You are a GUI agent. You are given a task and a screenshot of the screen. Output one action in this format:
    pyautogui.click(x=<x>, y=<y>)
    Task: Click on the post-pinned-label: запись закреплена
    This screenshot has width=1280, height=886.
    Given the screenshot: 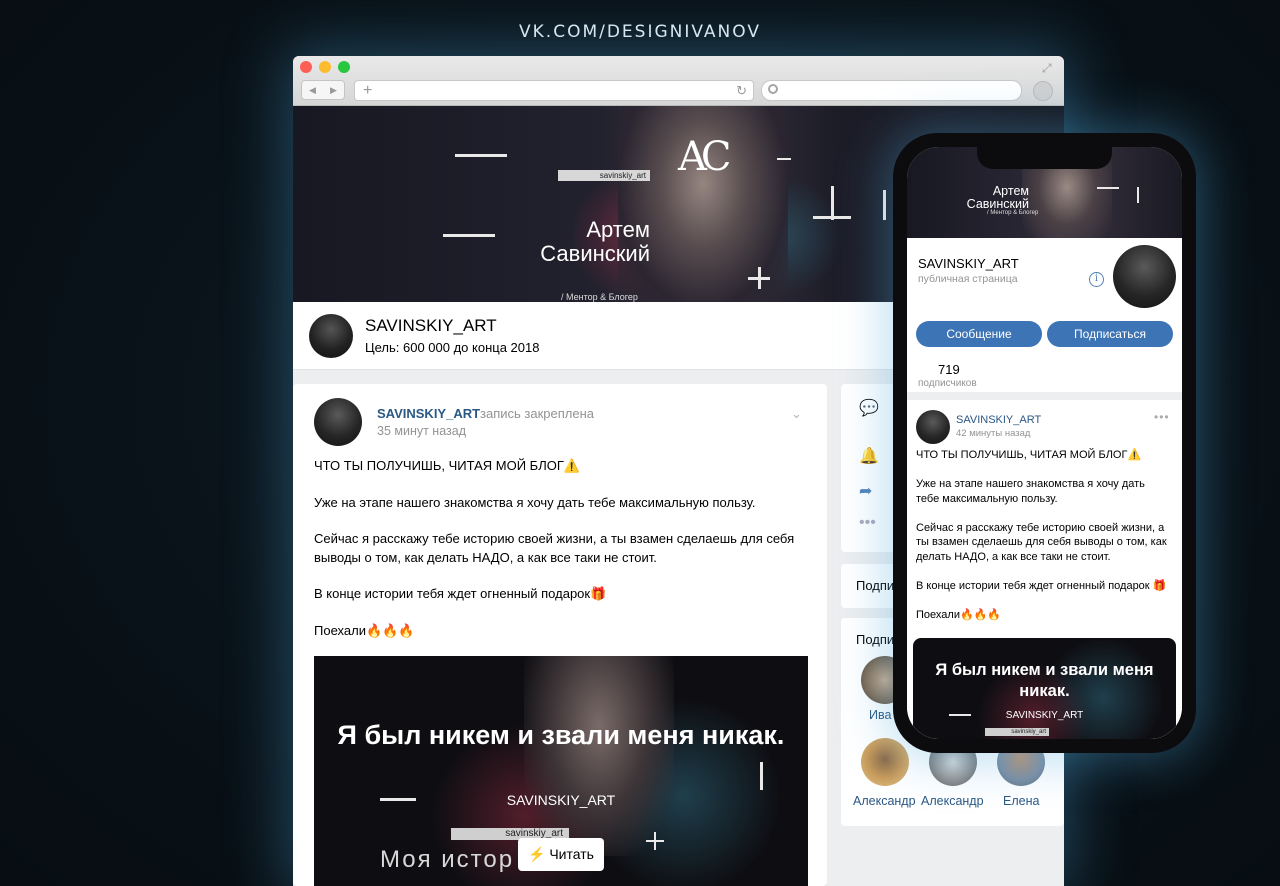 What is the action you would take?
    pyautogui.click(x=537, y=413)
    